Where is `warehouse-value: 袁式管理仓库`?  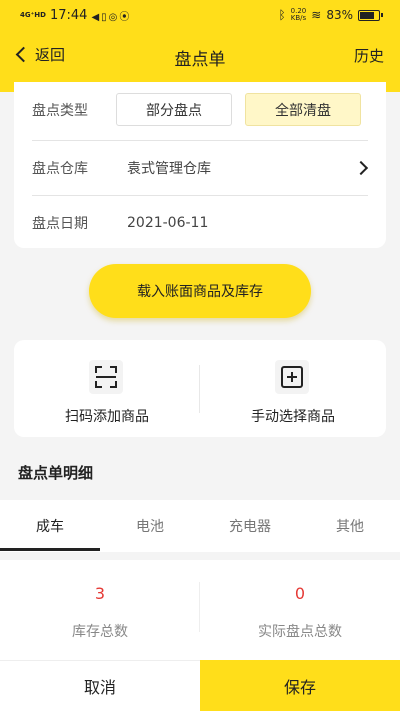 warehouse-value: 袁式管理仓库 is located at coordinates (169, 169).